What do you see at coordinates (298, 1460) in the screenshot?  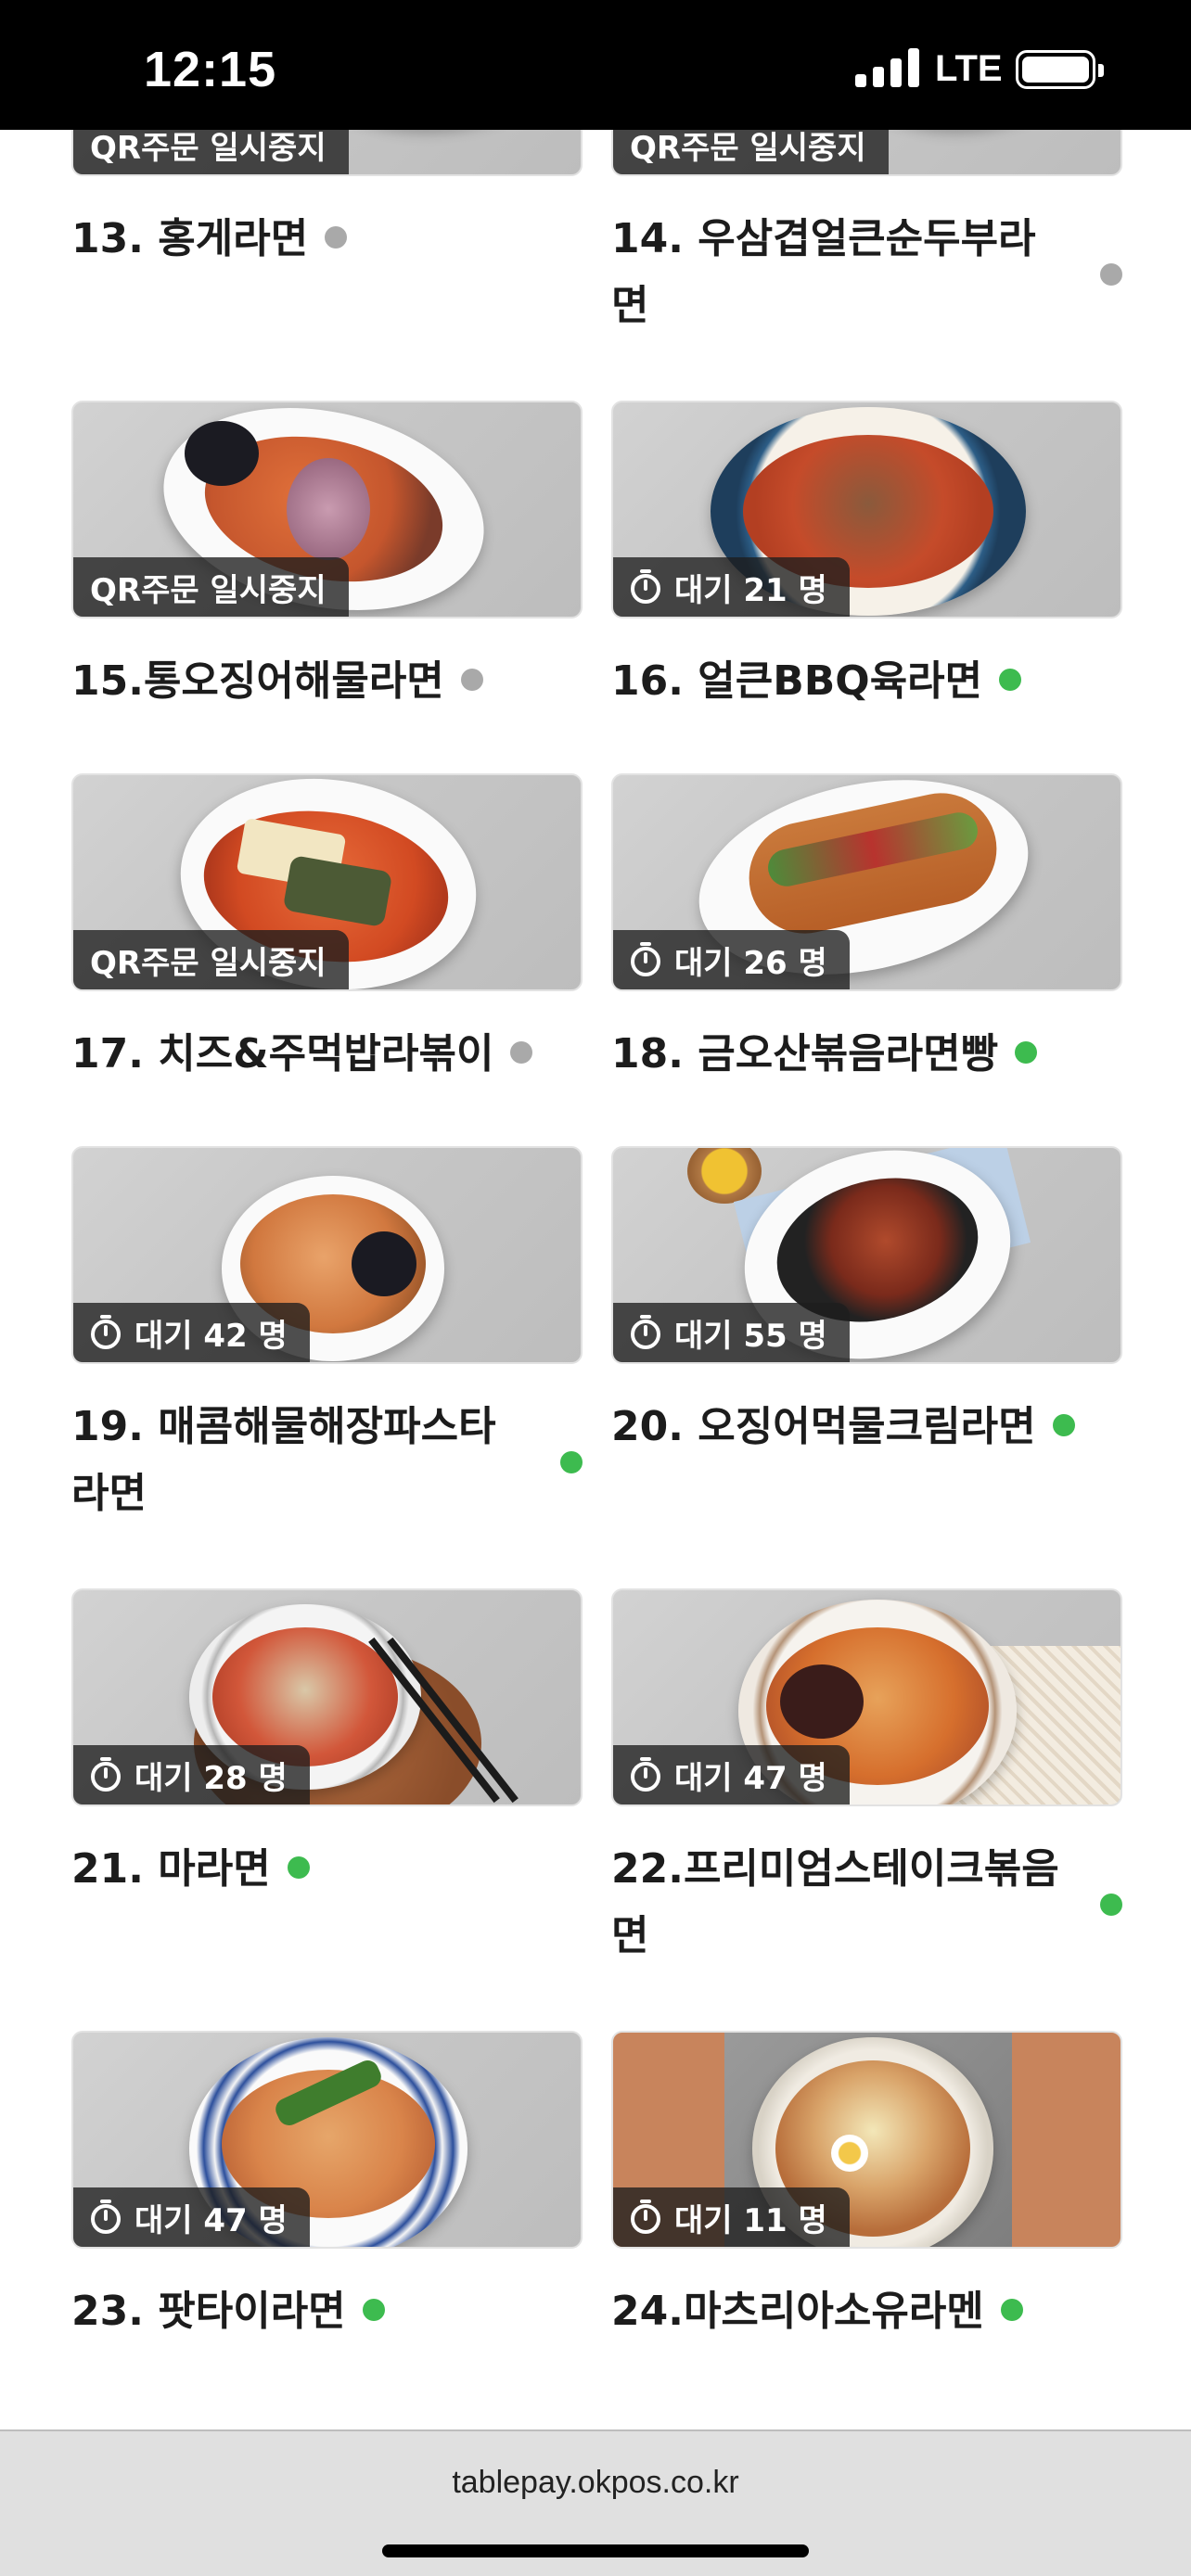 I see `menu-name: 19. 매콤해물해장파스타라면` at bounding box center [298, 1460].